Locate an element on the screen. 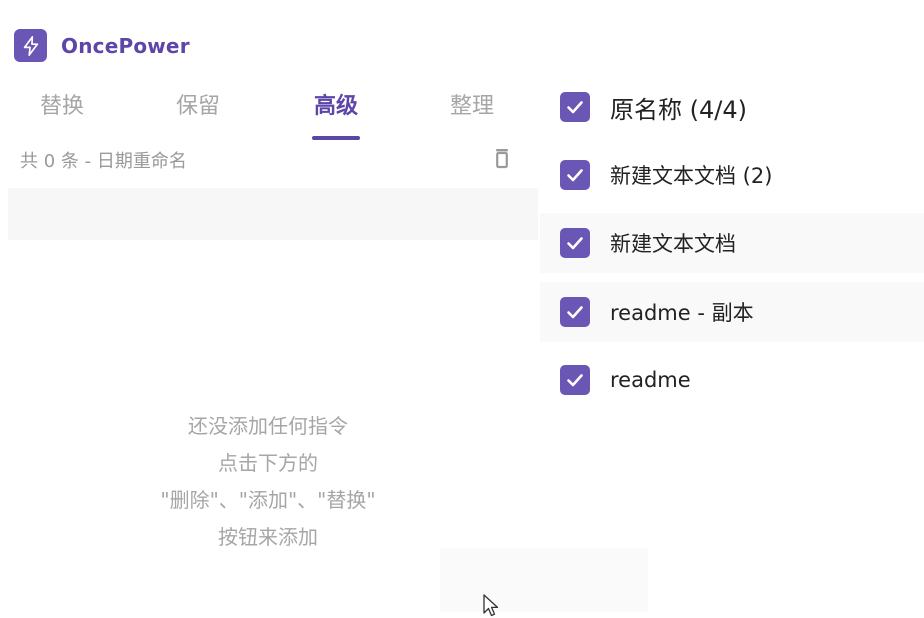 Image resolution: width=924 pixels, height=618 pixels. rules-header: 共 0 条 - 日期重命名 is located at coordinates (270, 163).